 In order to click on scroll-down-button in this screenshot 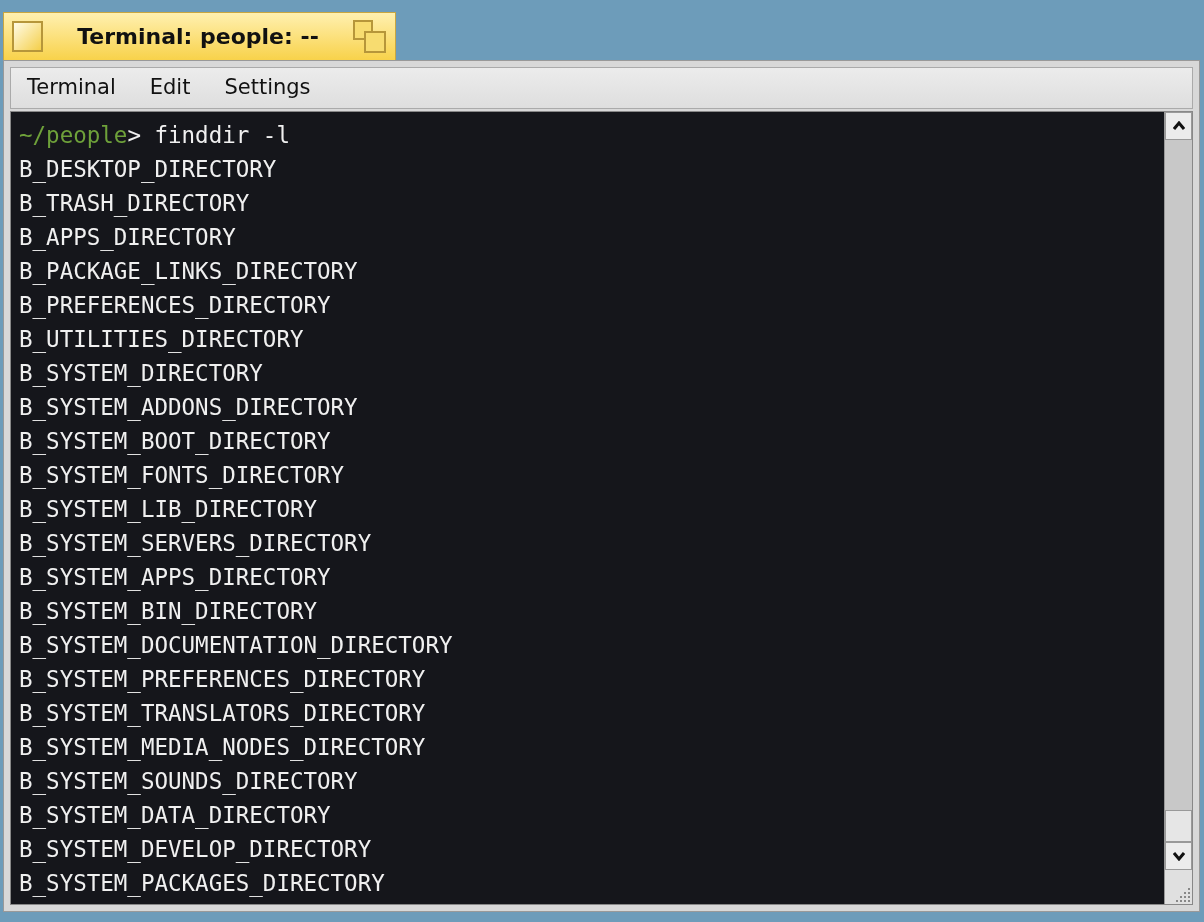, I will do `click(1178, 856)`.